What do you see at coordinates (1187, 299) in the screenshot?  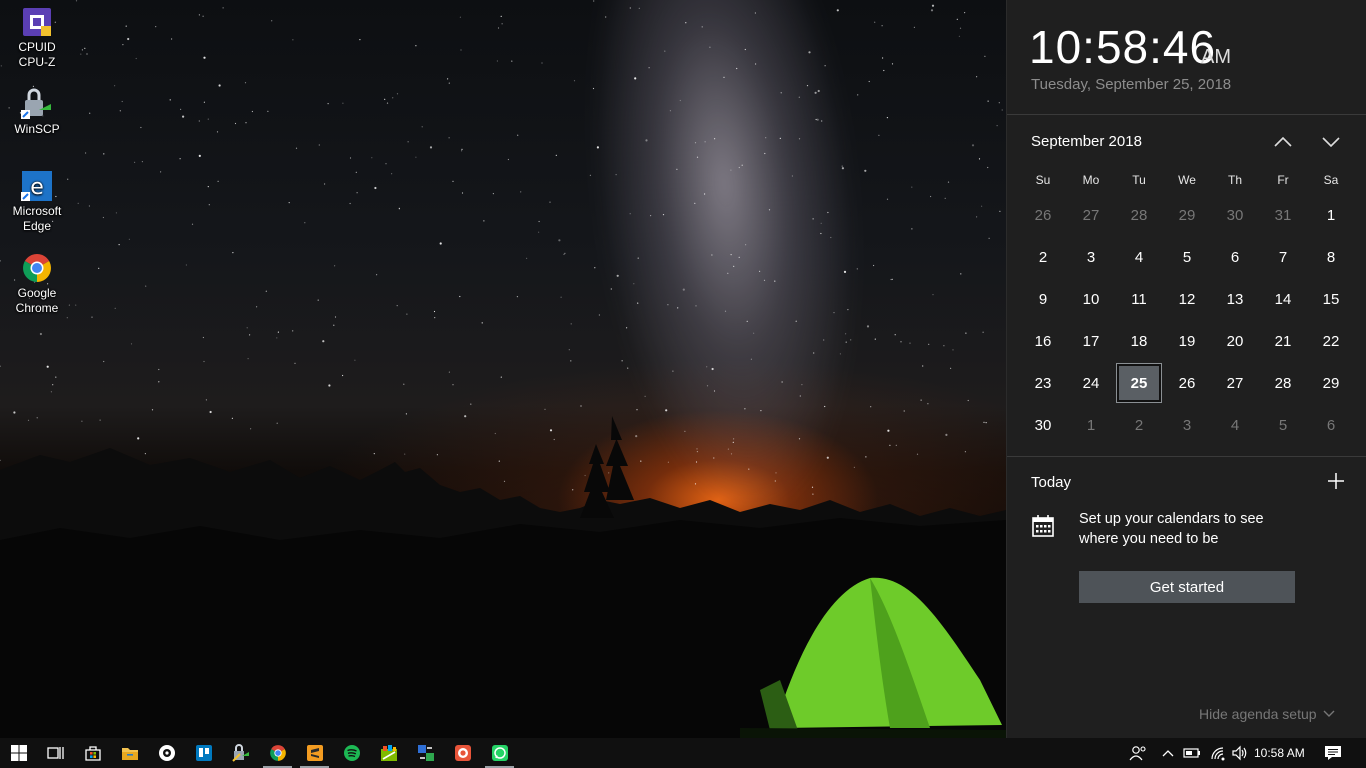 I see `calendar-day: 12` at bounding box center [1187, 299].